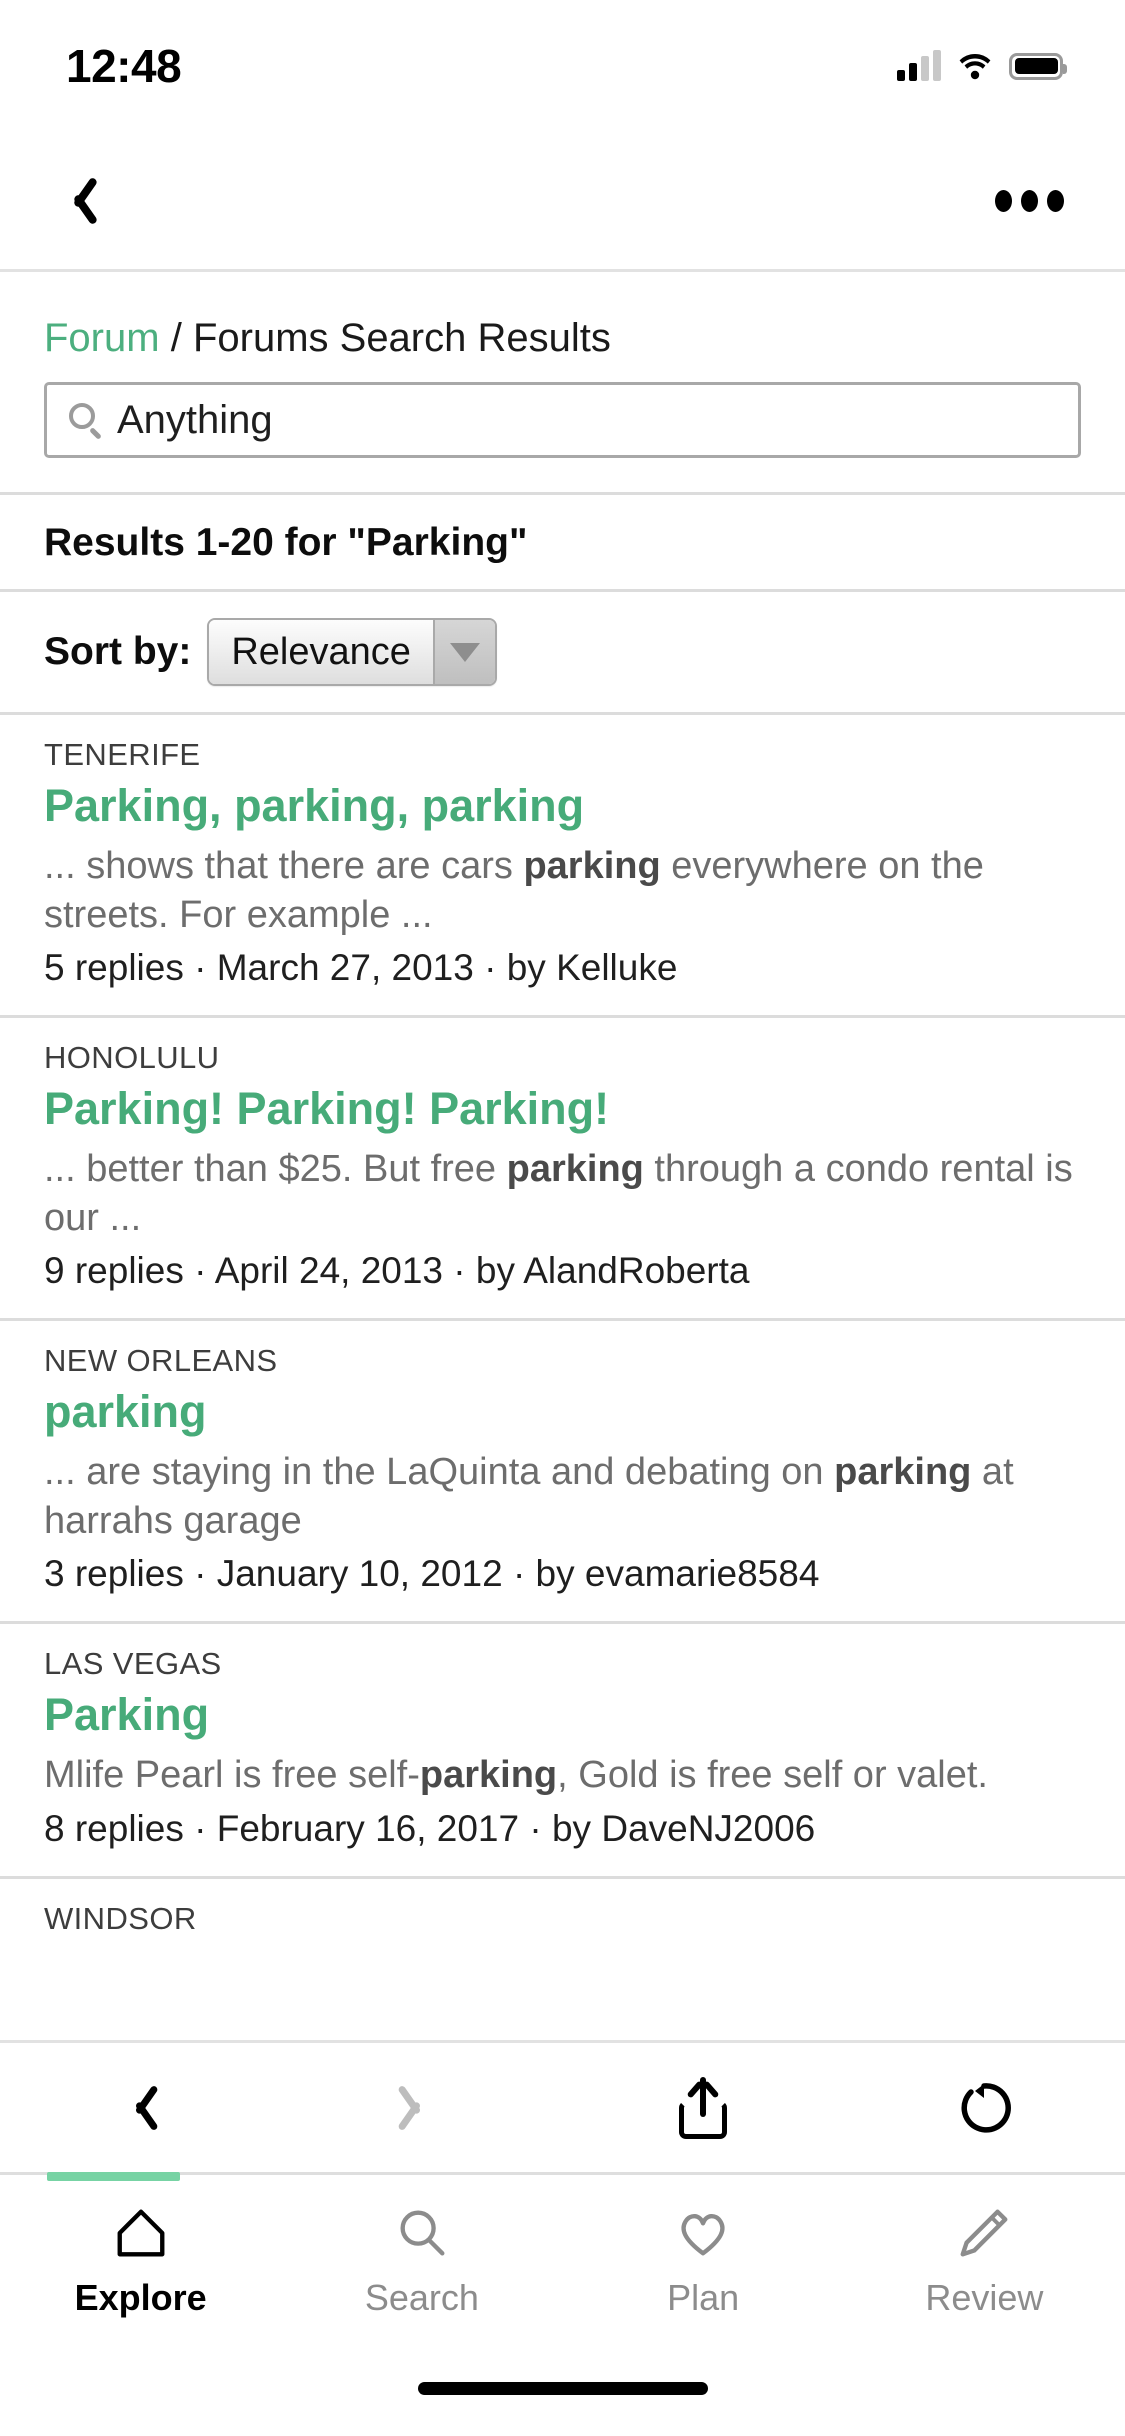  I want to click on browser-top-nav, so click(562, 202).